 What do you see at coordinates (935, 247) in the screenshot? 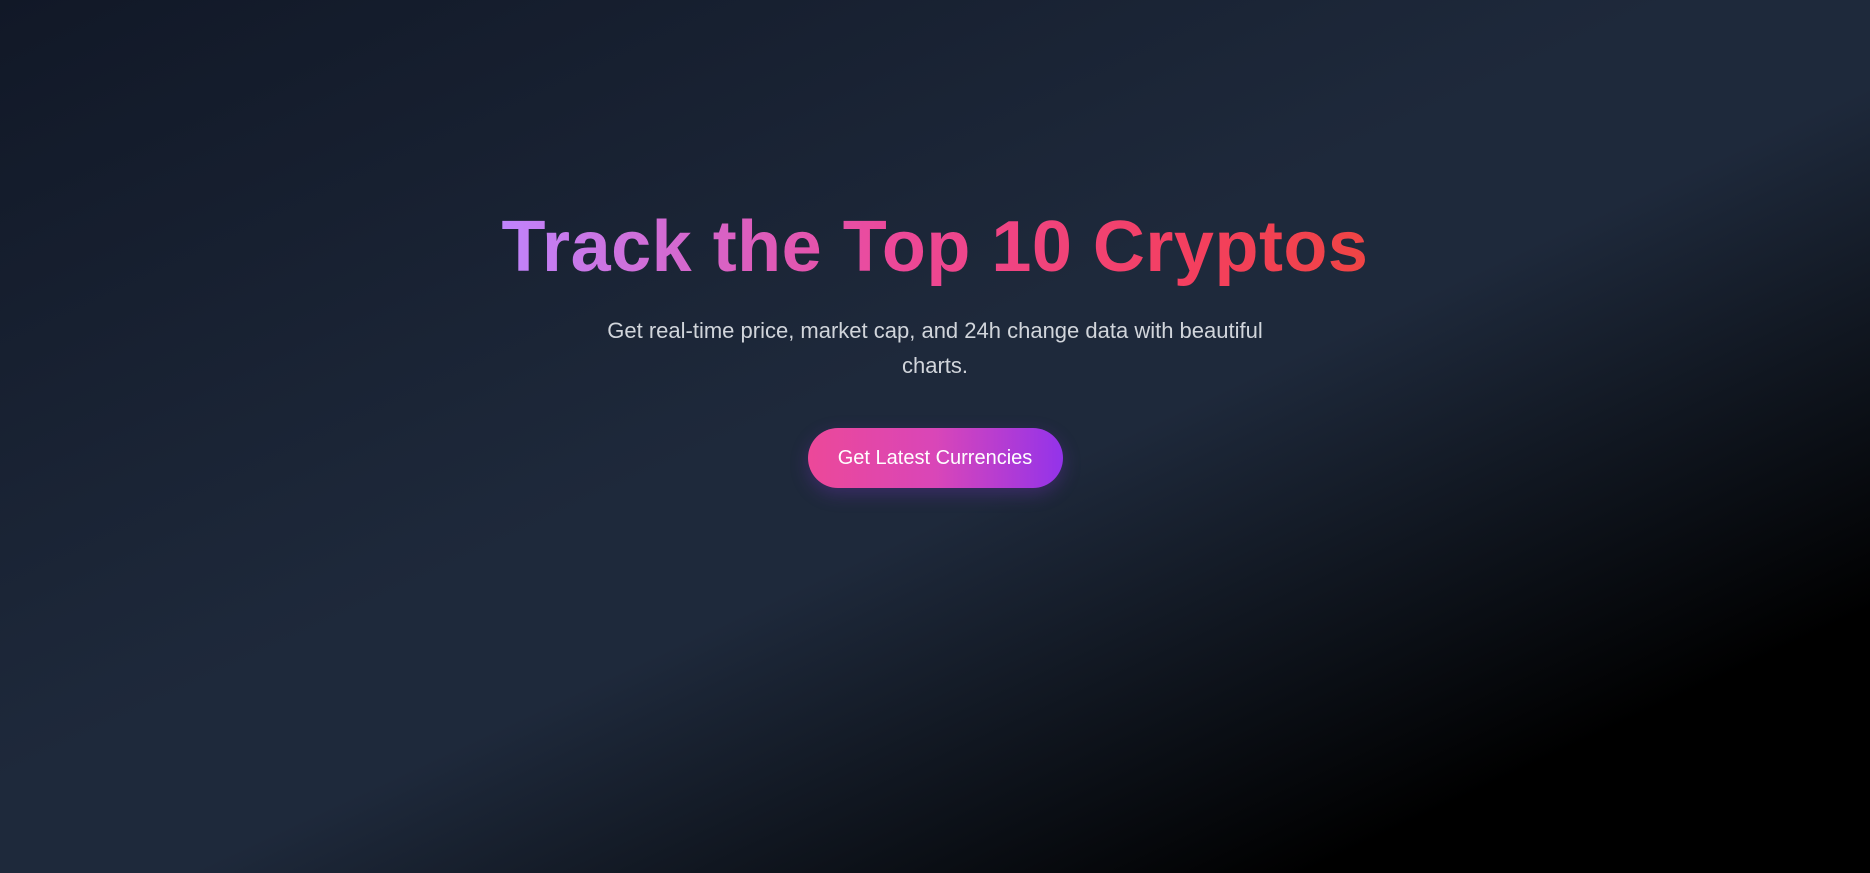
I see `hero-title: Track the Top 10 Cryptos` at bounding box center [935, 247].